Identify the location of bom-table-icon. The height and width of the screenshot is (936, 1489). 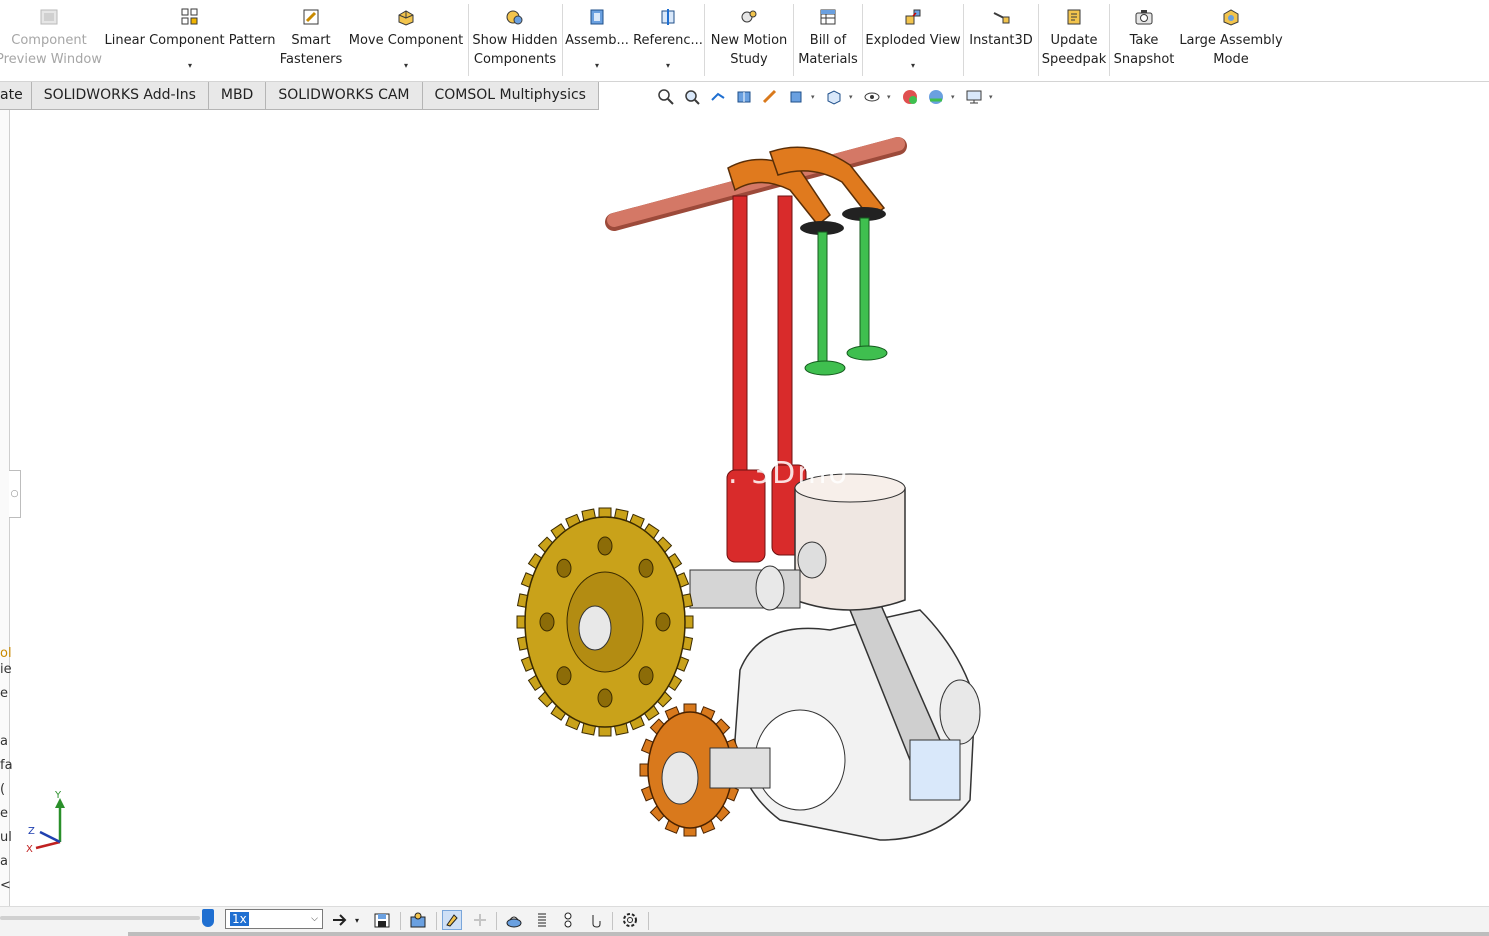
(828, 17).